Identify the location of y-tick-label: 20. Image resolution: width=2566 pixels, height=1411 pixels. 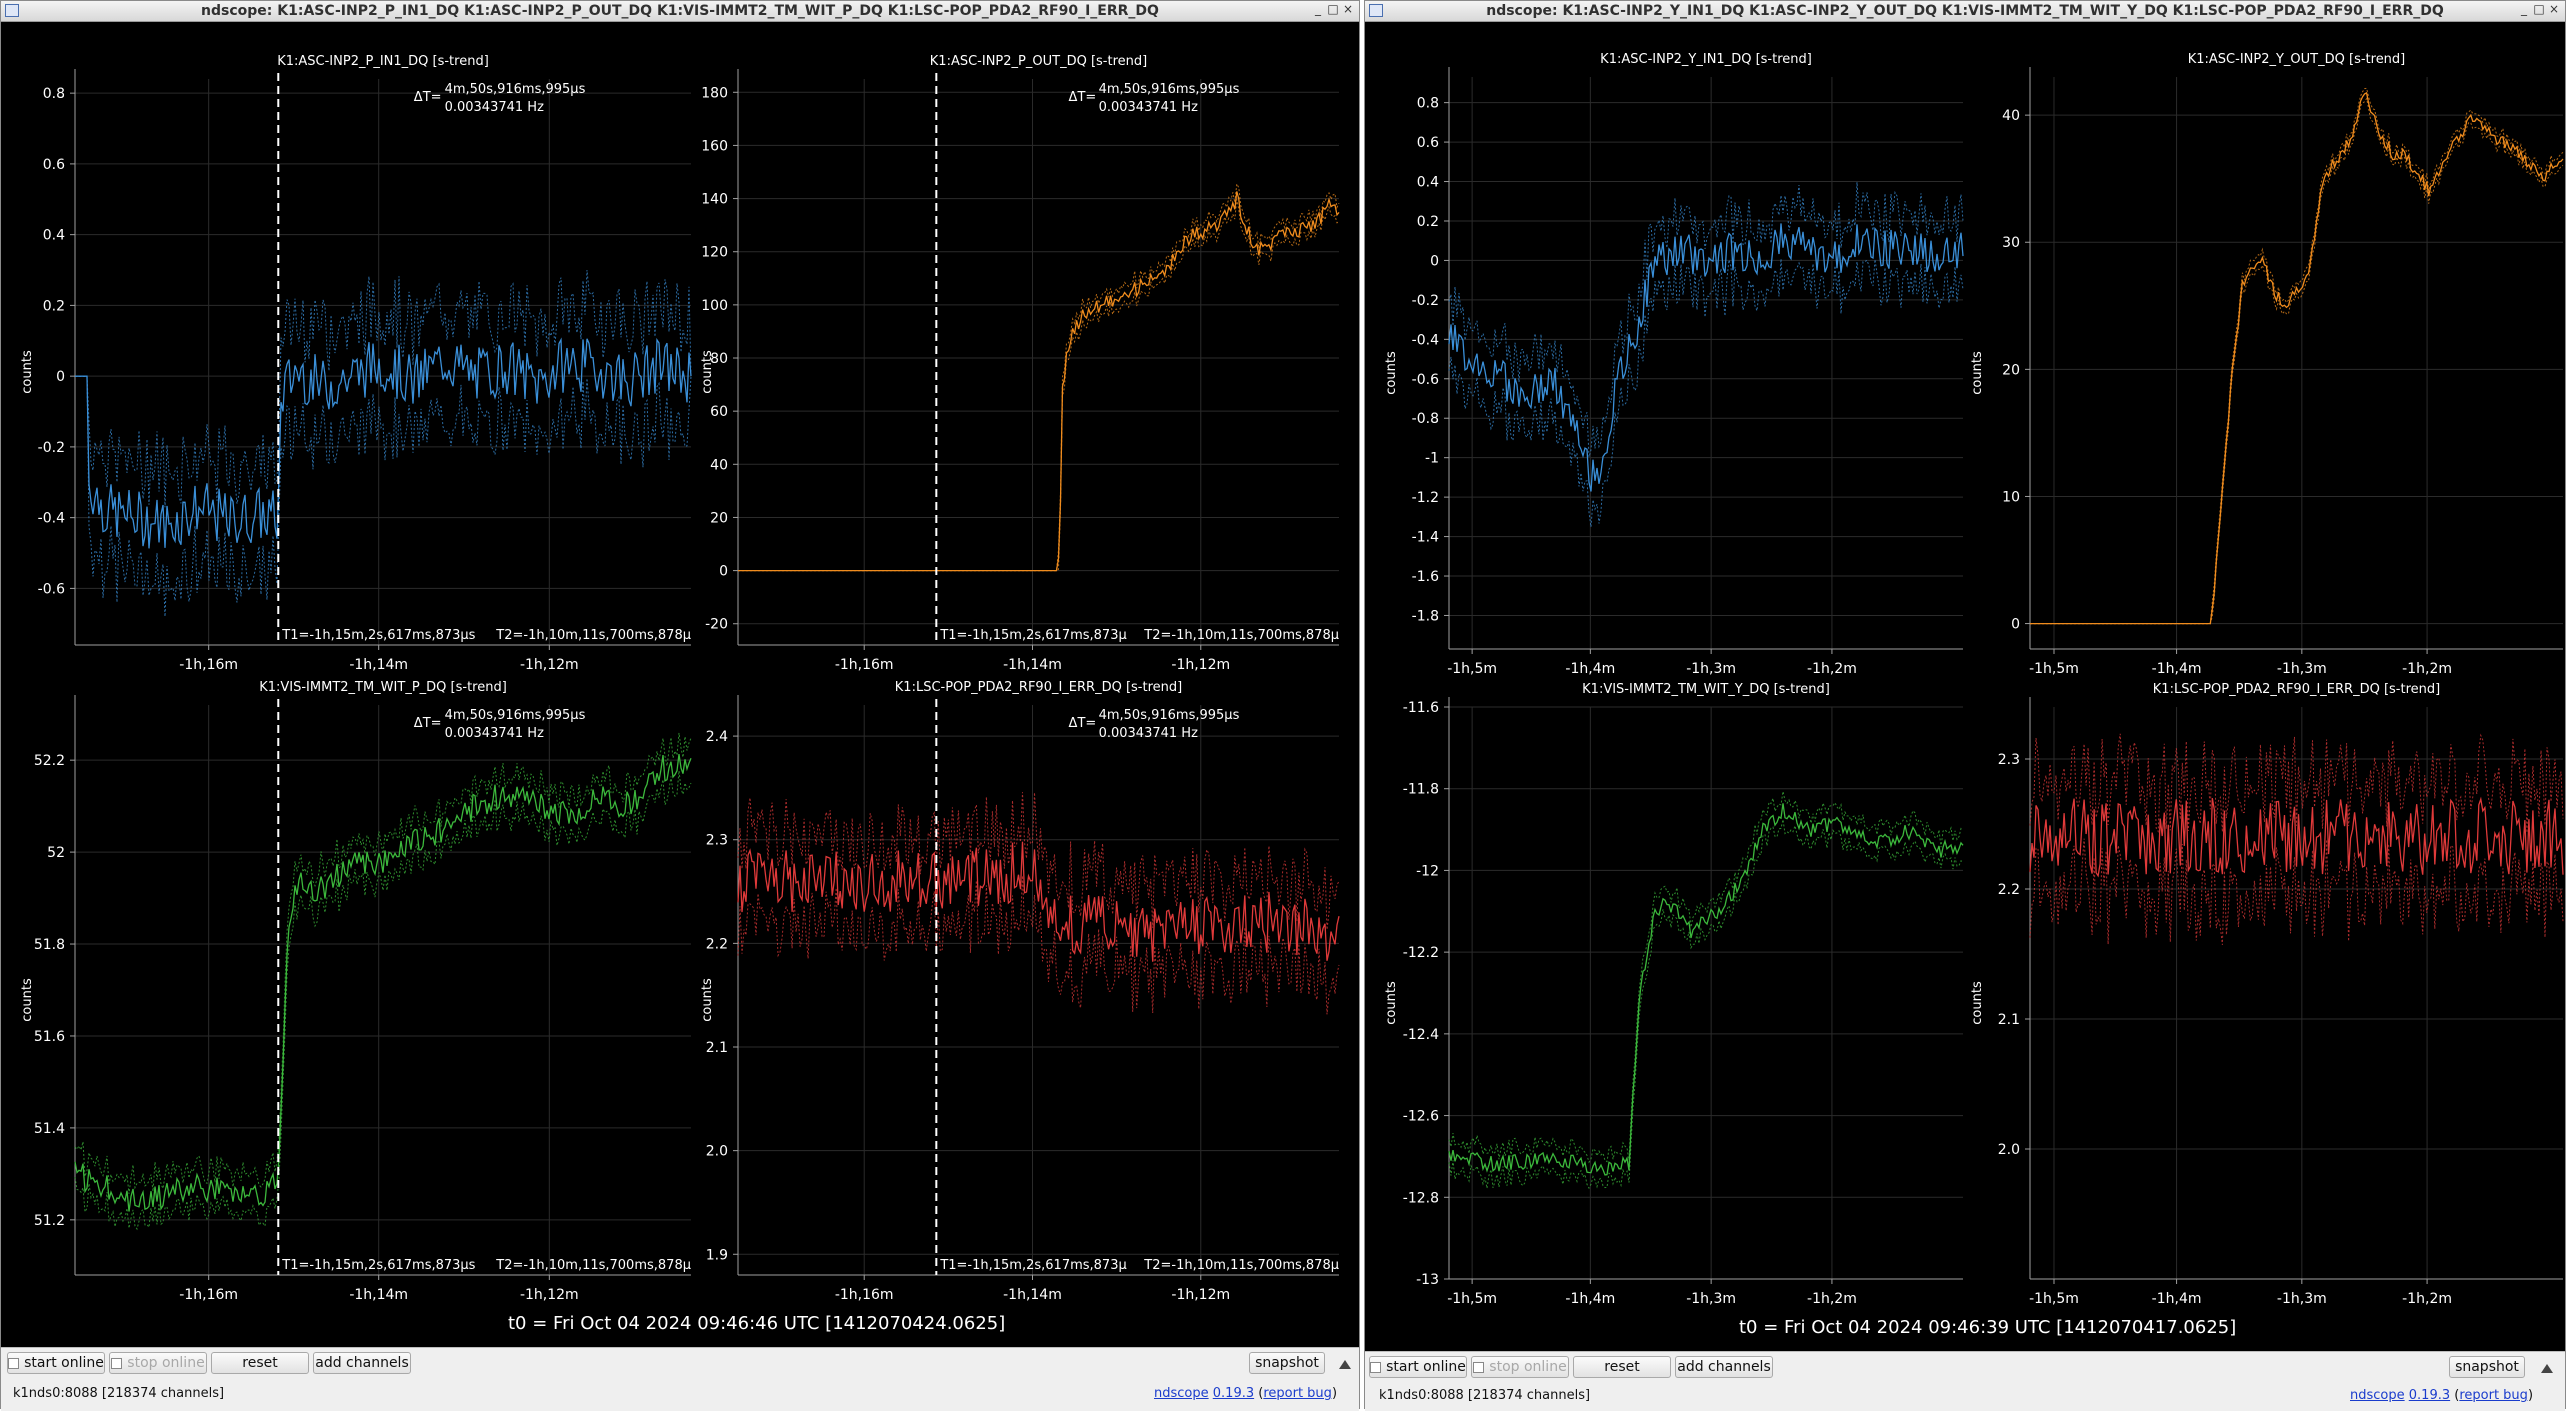
(2011, 370).